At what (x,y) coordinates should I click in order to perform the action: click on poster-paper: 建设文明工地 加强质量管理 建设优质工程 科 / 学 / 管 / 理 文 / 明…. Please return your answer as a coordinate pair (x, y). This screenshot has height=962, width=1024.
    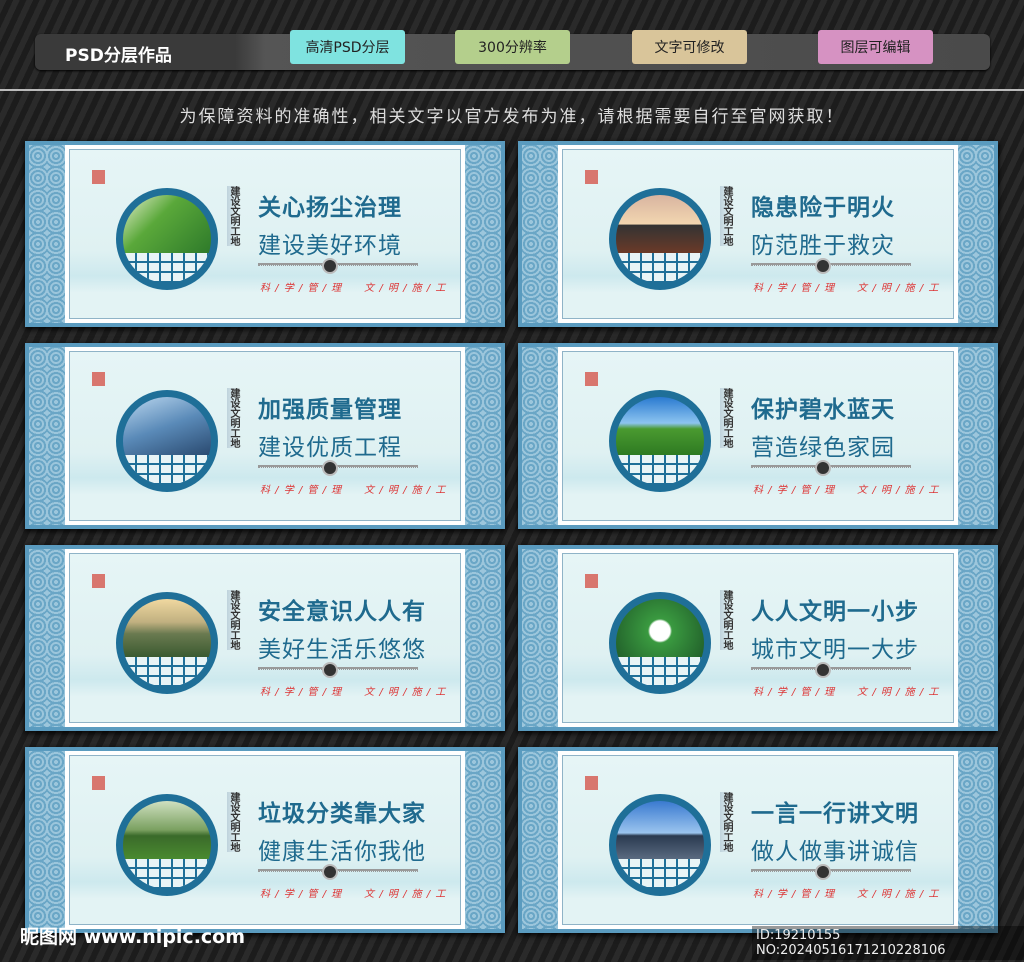
    Looking at the image, I should click on (265, 436).